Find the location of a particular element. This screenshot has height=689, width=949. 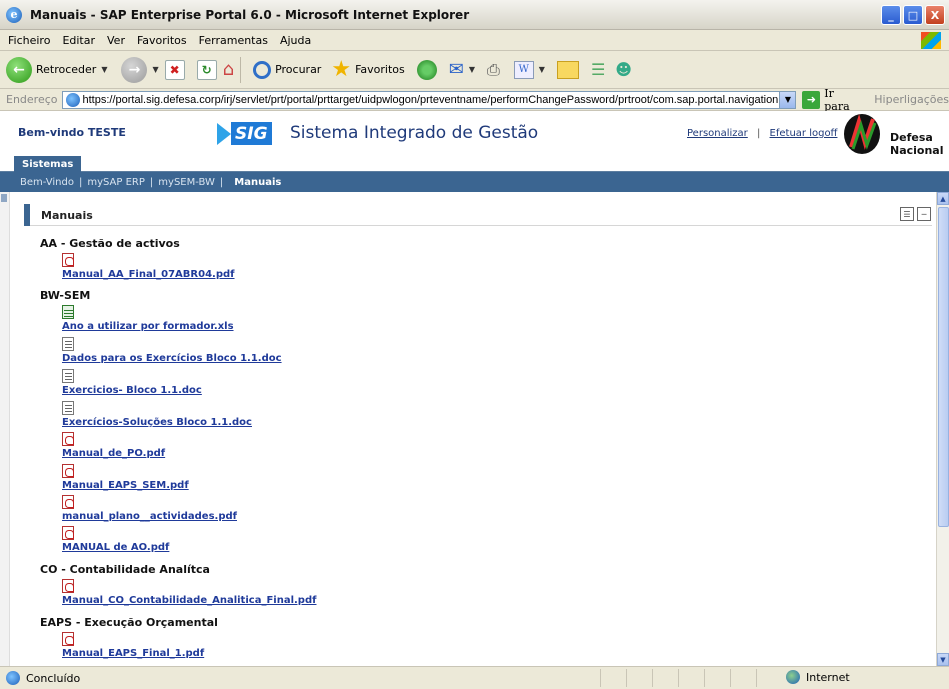

research-icon: ☰ is located at coordinates (598, 69).